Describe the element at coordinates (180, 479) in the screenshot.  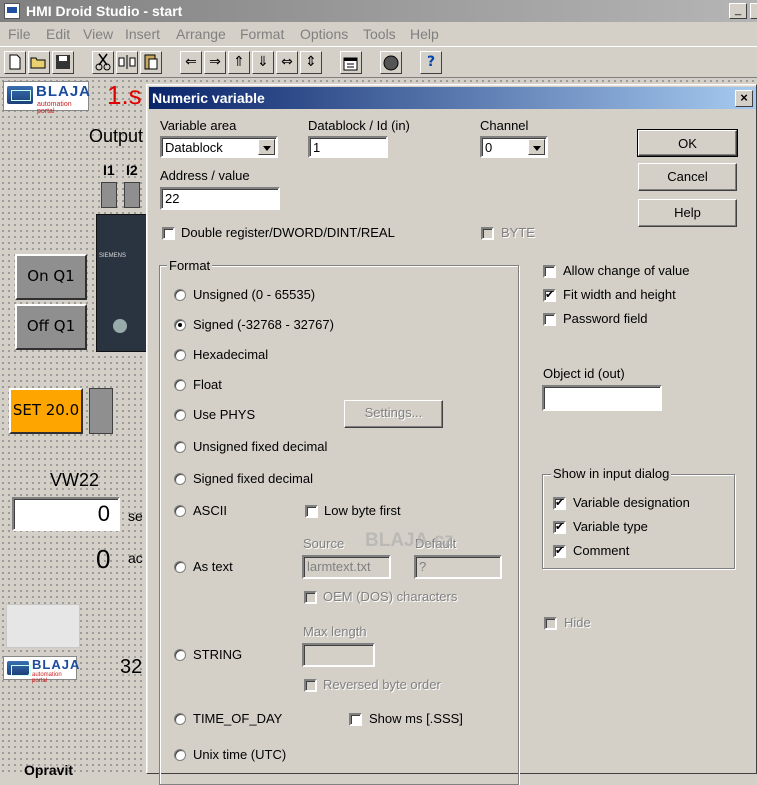
I see `format-signed-fixed-radio` at that location.